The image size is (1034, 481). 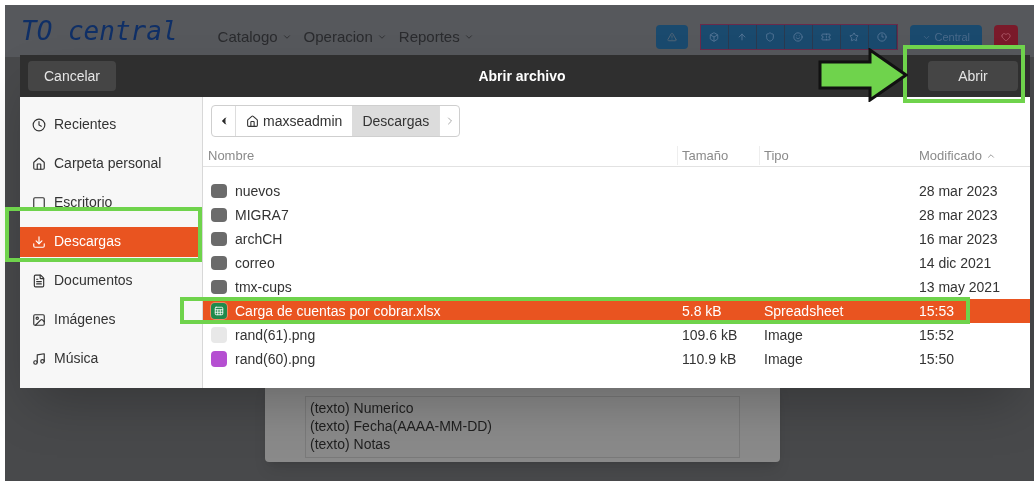 What do you see at coordinates (275, 335) in the screenshot?
I see `file-name: rand(61).png` at bounding box center [275, 335].